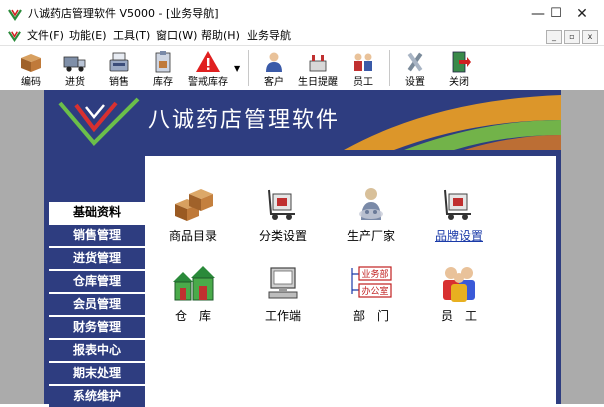 The height and width of the screenshot is (407, 604). What do you see at coordinates (163, 62) in the screenshot?
I see `clipboard-icon` at bounding box center [163, 62].